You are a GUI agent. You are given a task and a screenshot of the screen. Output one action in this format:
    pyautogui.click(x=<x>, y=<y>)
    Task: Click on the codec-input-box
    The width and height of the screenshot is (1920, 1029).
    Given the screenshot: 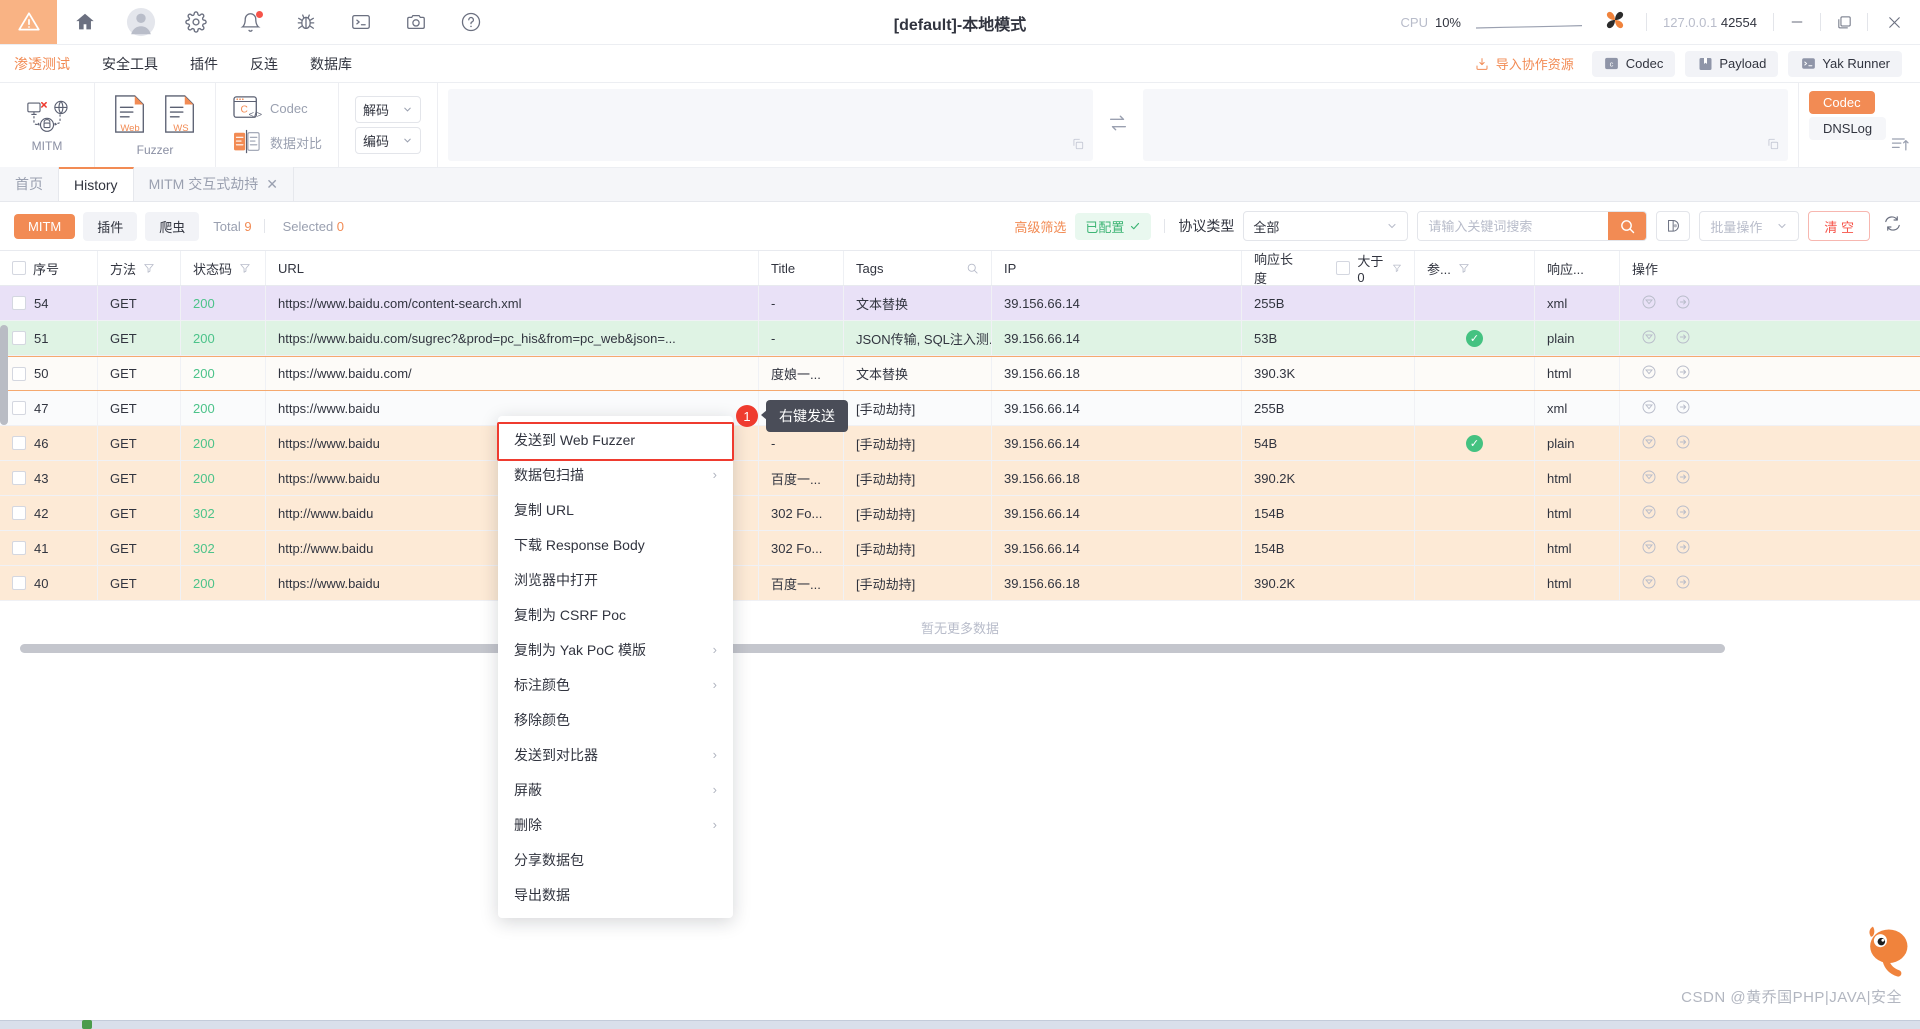 What is the action you would take?
    pyautogui.click(x=771, y=125)
    